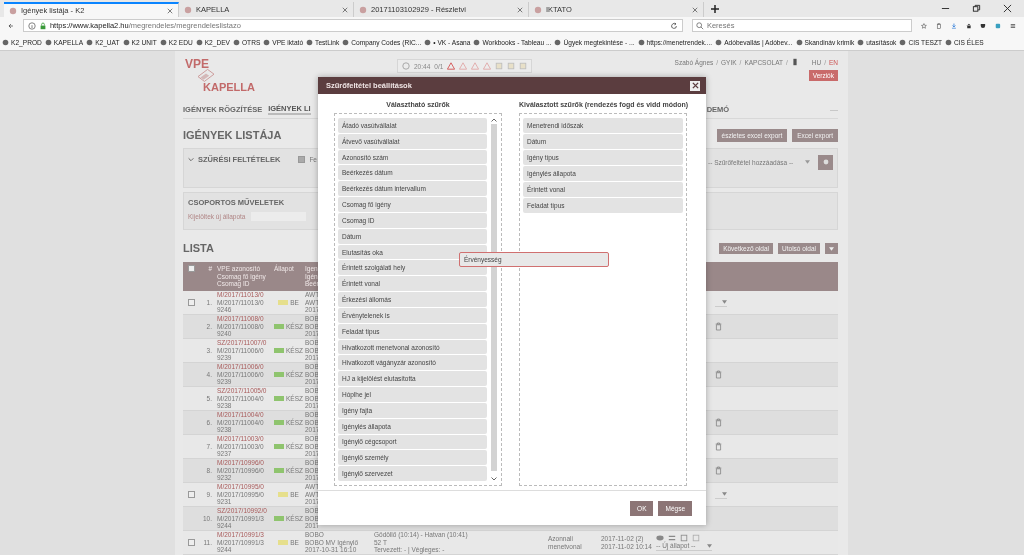 The image size is (1024, 555). What do you see at coordinates (232, 135) in the screenshot?
I see `page-title: IGÉNYEK LISTÁJA` at bounding box center [232, 135].